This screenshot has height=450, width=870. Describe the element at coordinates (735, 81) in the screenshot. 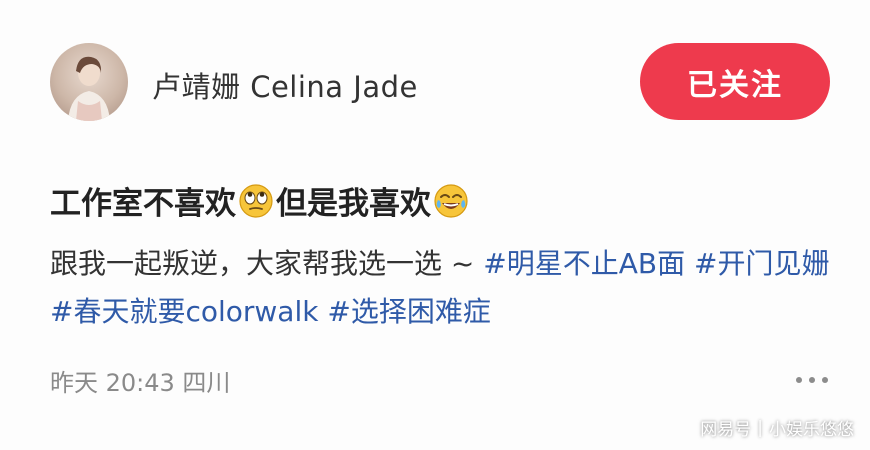

I see `follow-button: 已关注` at that location.